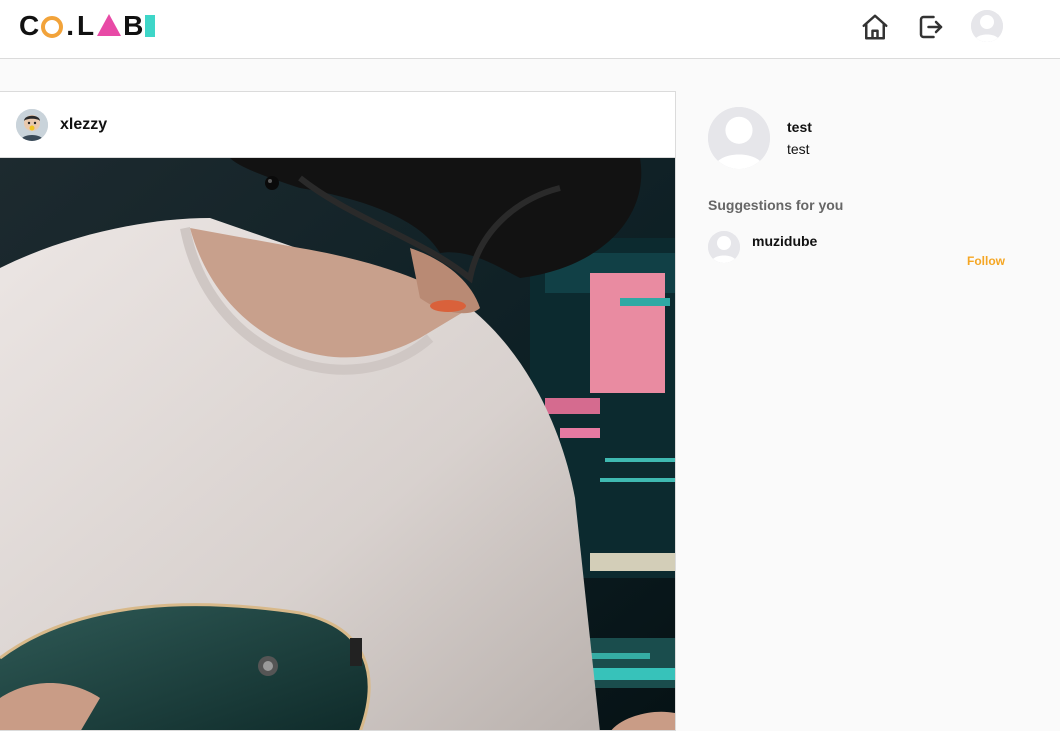 The height and width of the screenshot is (731, 1060). I want to click on suggestions-heading: Suggestions for you, so click(776, 205).